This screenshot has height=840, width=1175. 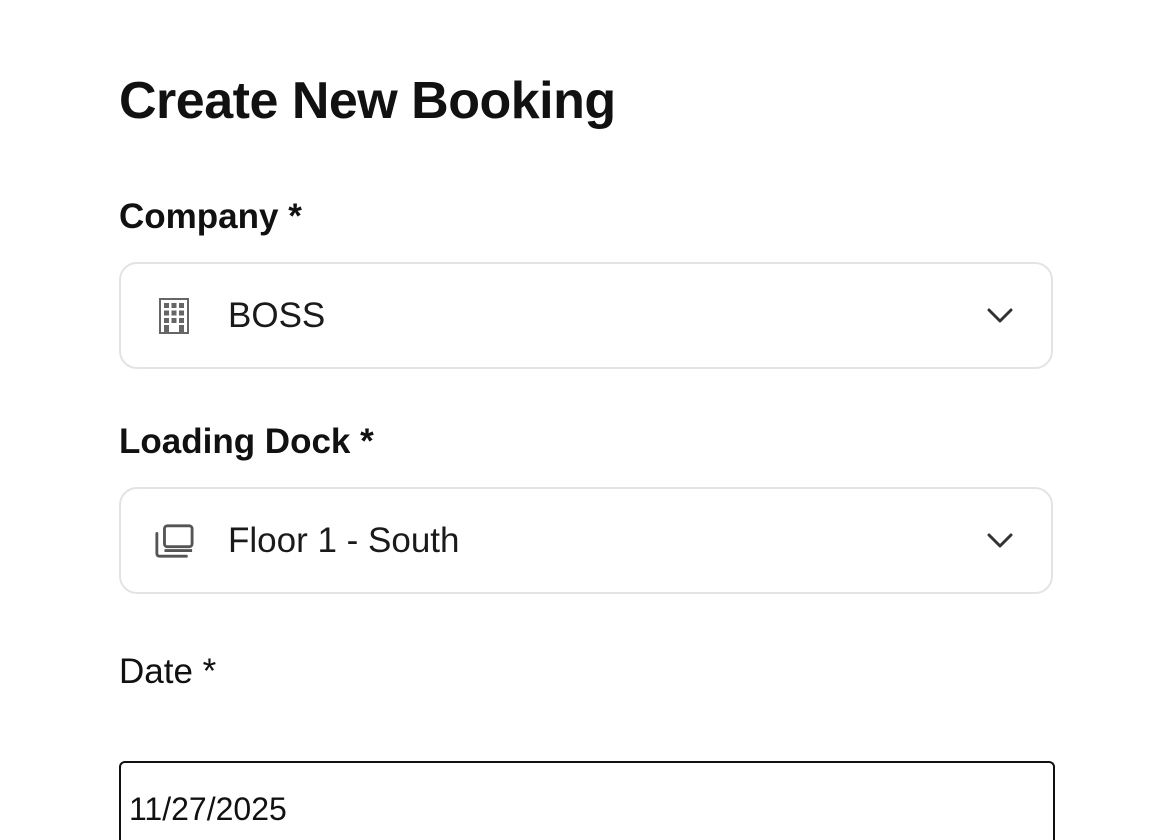 I want to click on window-stack-icon, so click(x=174, y=541).